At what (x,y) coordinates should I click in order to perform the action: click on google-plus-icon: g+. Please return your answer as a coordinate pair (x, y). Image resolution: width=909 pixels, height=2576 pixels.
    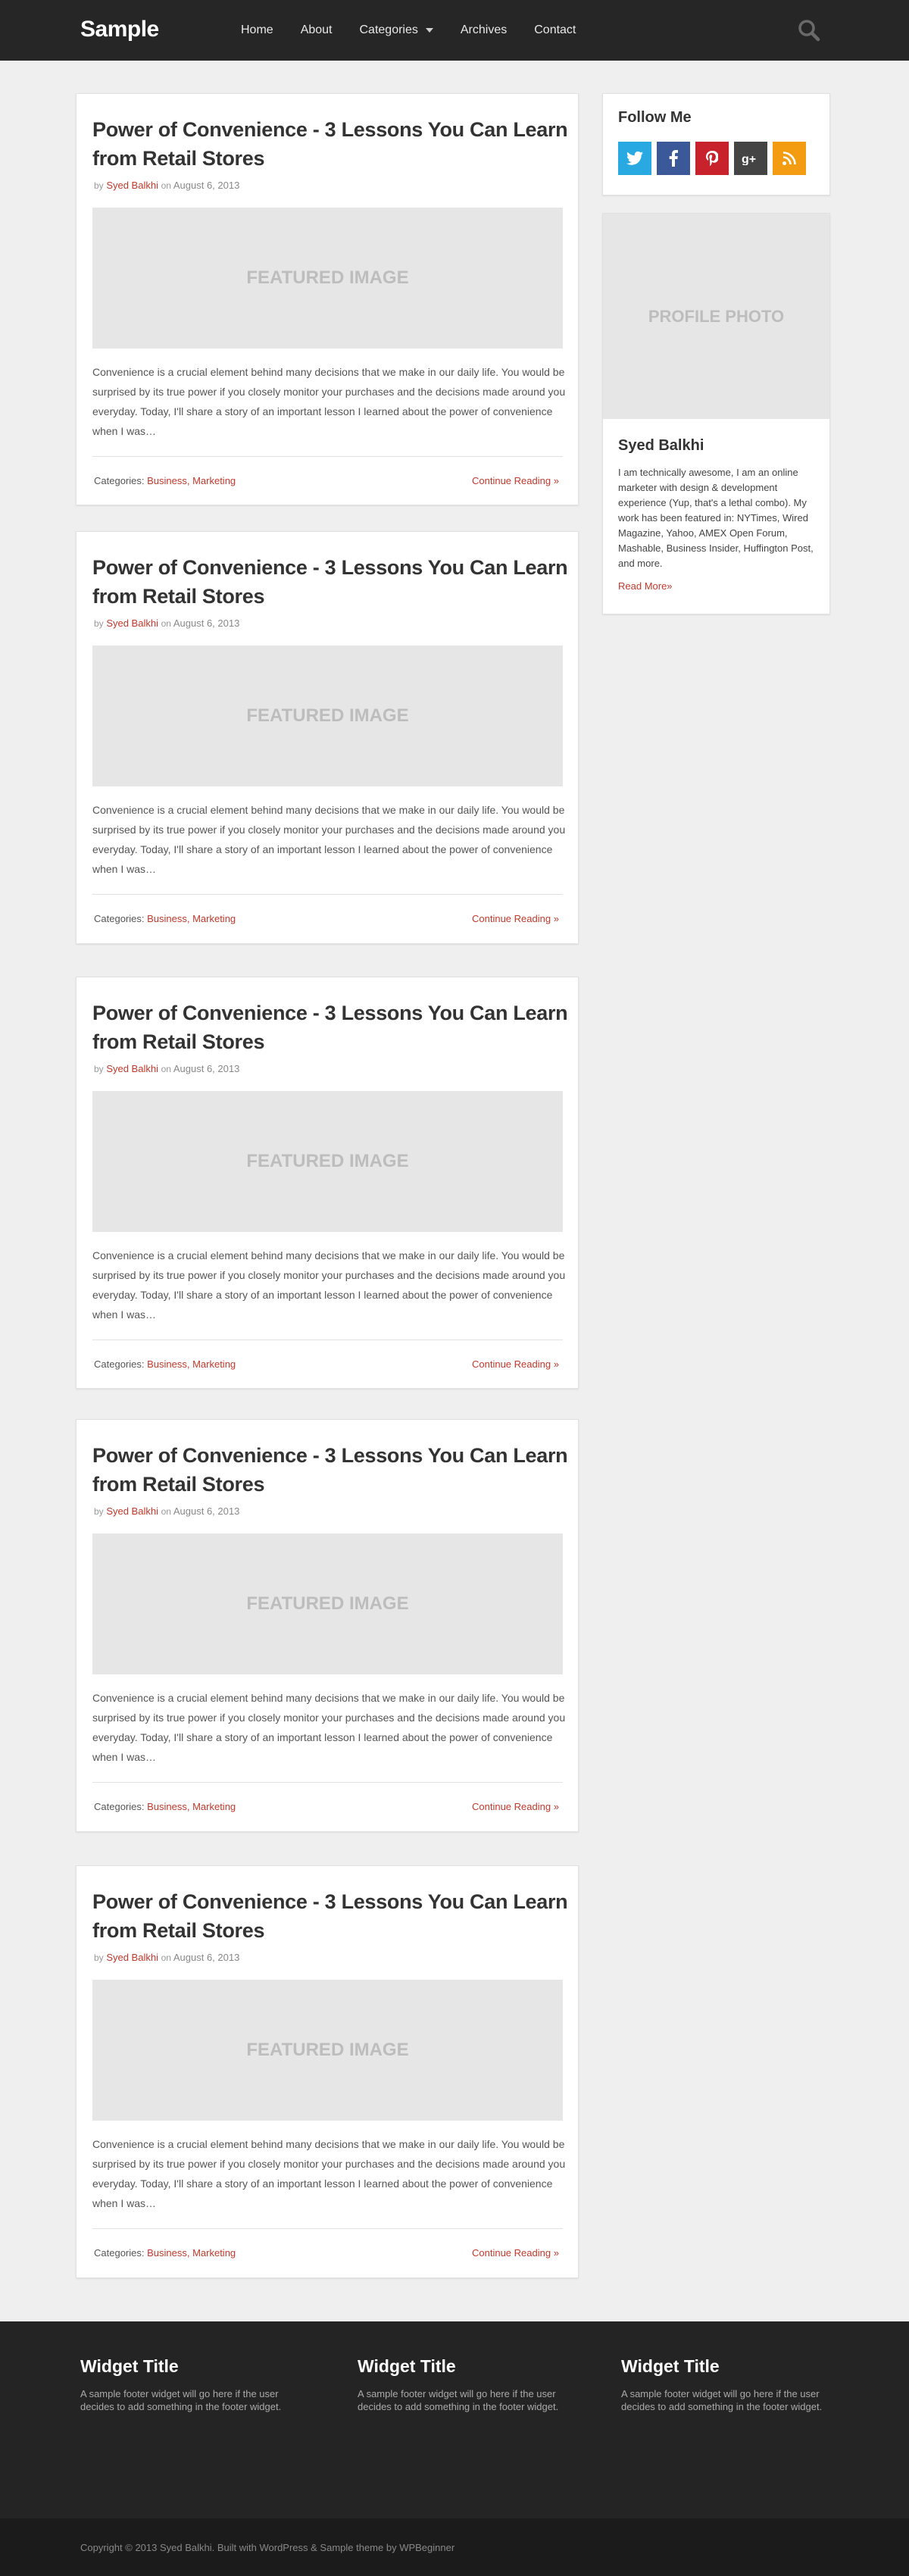
    Looking at the image, I should click on (750, 158).